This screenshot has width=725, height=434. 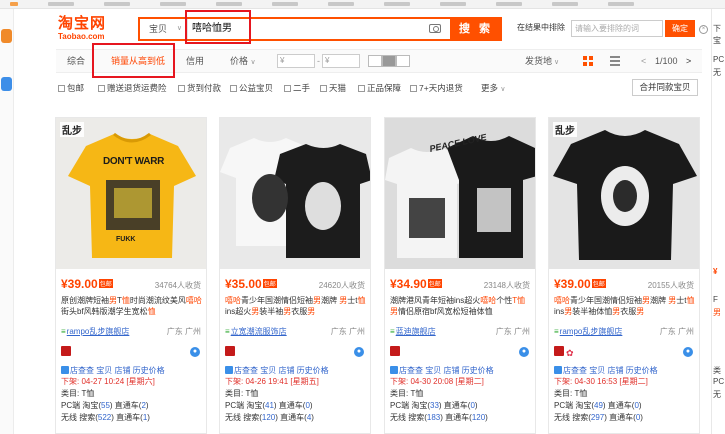 What do you see at coordinates (105, 417) in the screenshot?
I see `wireless-stats: 无线 搜索(522) 直通车(1)` at bounding box center [105, 417].